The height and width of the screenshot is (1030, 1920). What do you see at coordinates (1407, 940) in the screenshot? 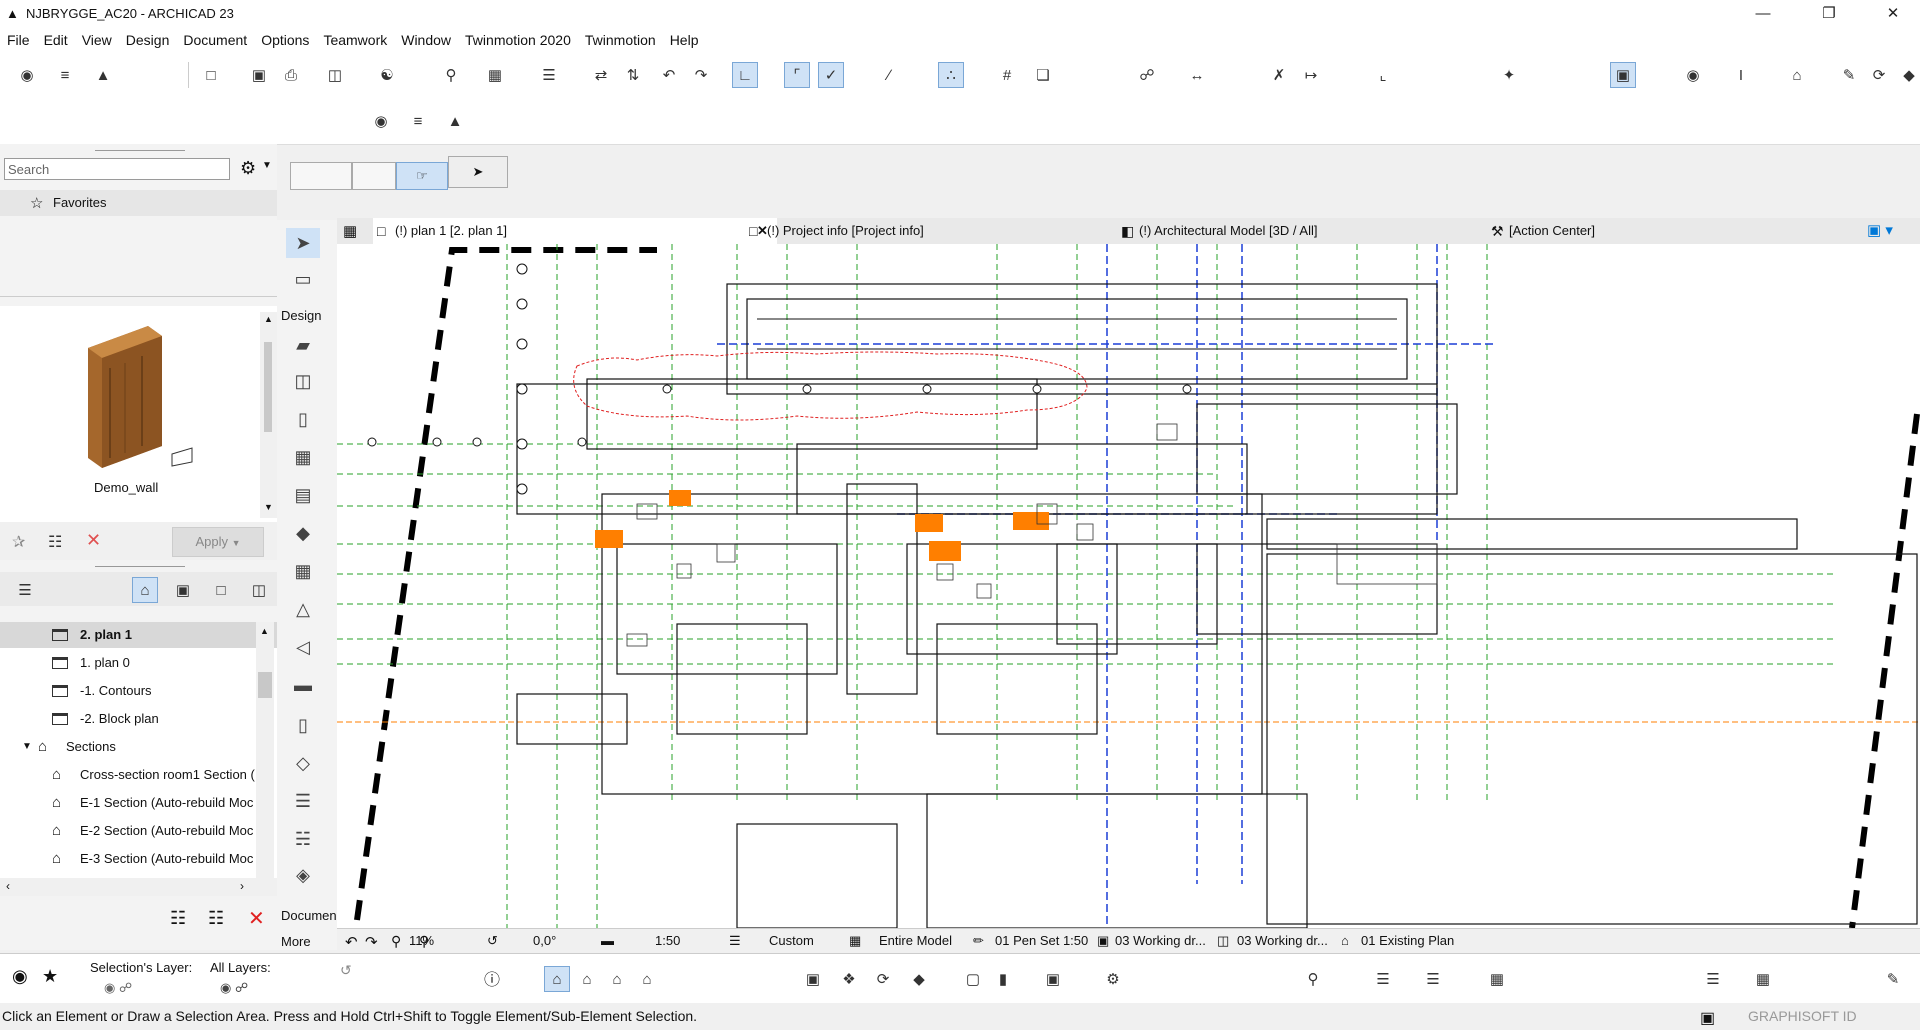
I see `renovation-filter: 01 Existing Plan` at bounding box center [1407, 940].